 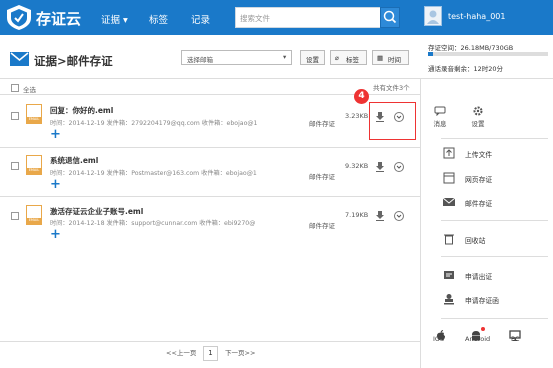 I want to click on webpage-icon, so click(x=449, y=178).